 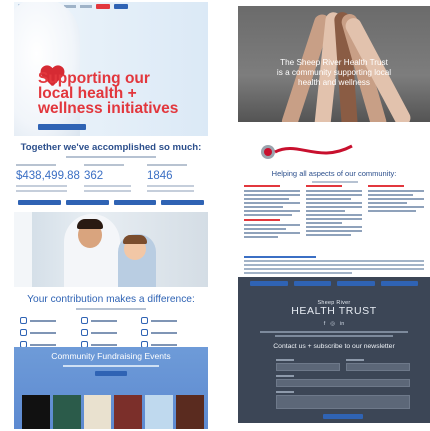 I want to click on help-columns, so click(x=334, y=212).